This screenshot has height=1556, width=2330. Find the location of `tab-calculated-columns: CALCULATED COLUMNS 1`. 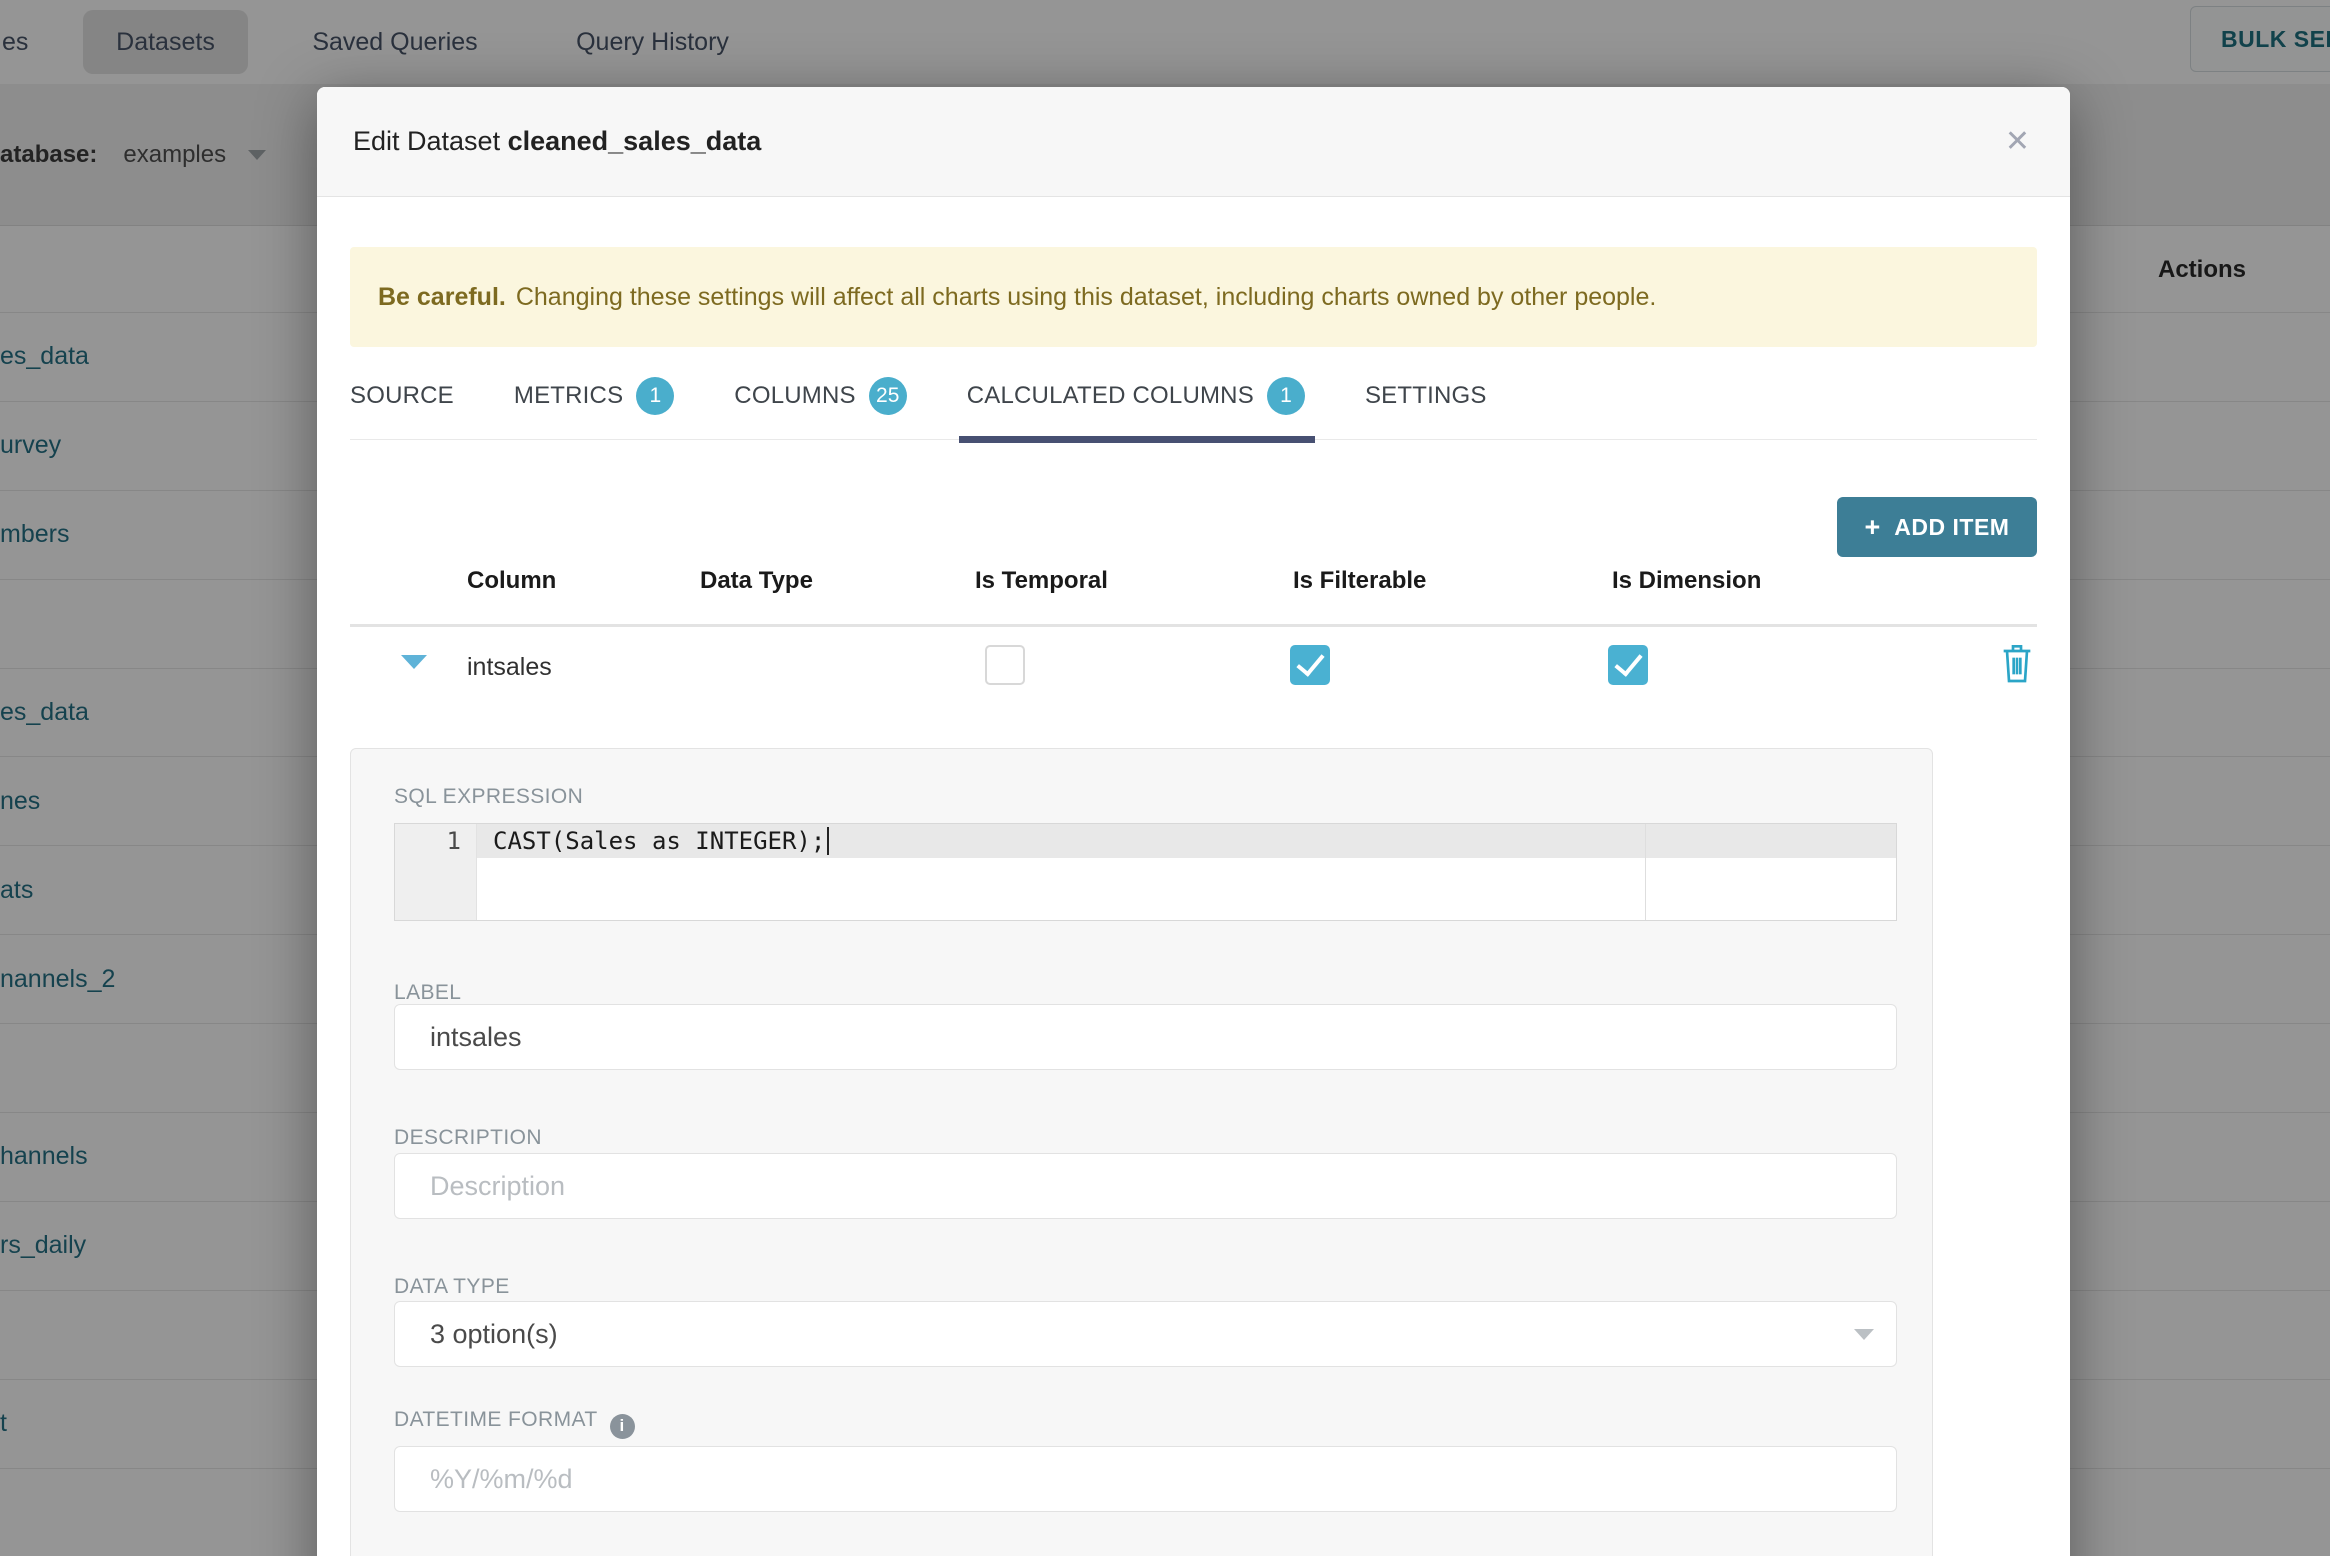

tab-calculated-columns: CALCULATED COLUMNS 1 is located at coordinates (1137, 410).